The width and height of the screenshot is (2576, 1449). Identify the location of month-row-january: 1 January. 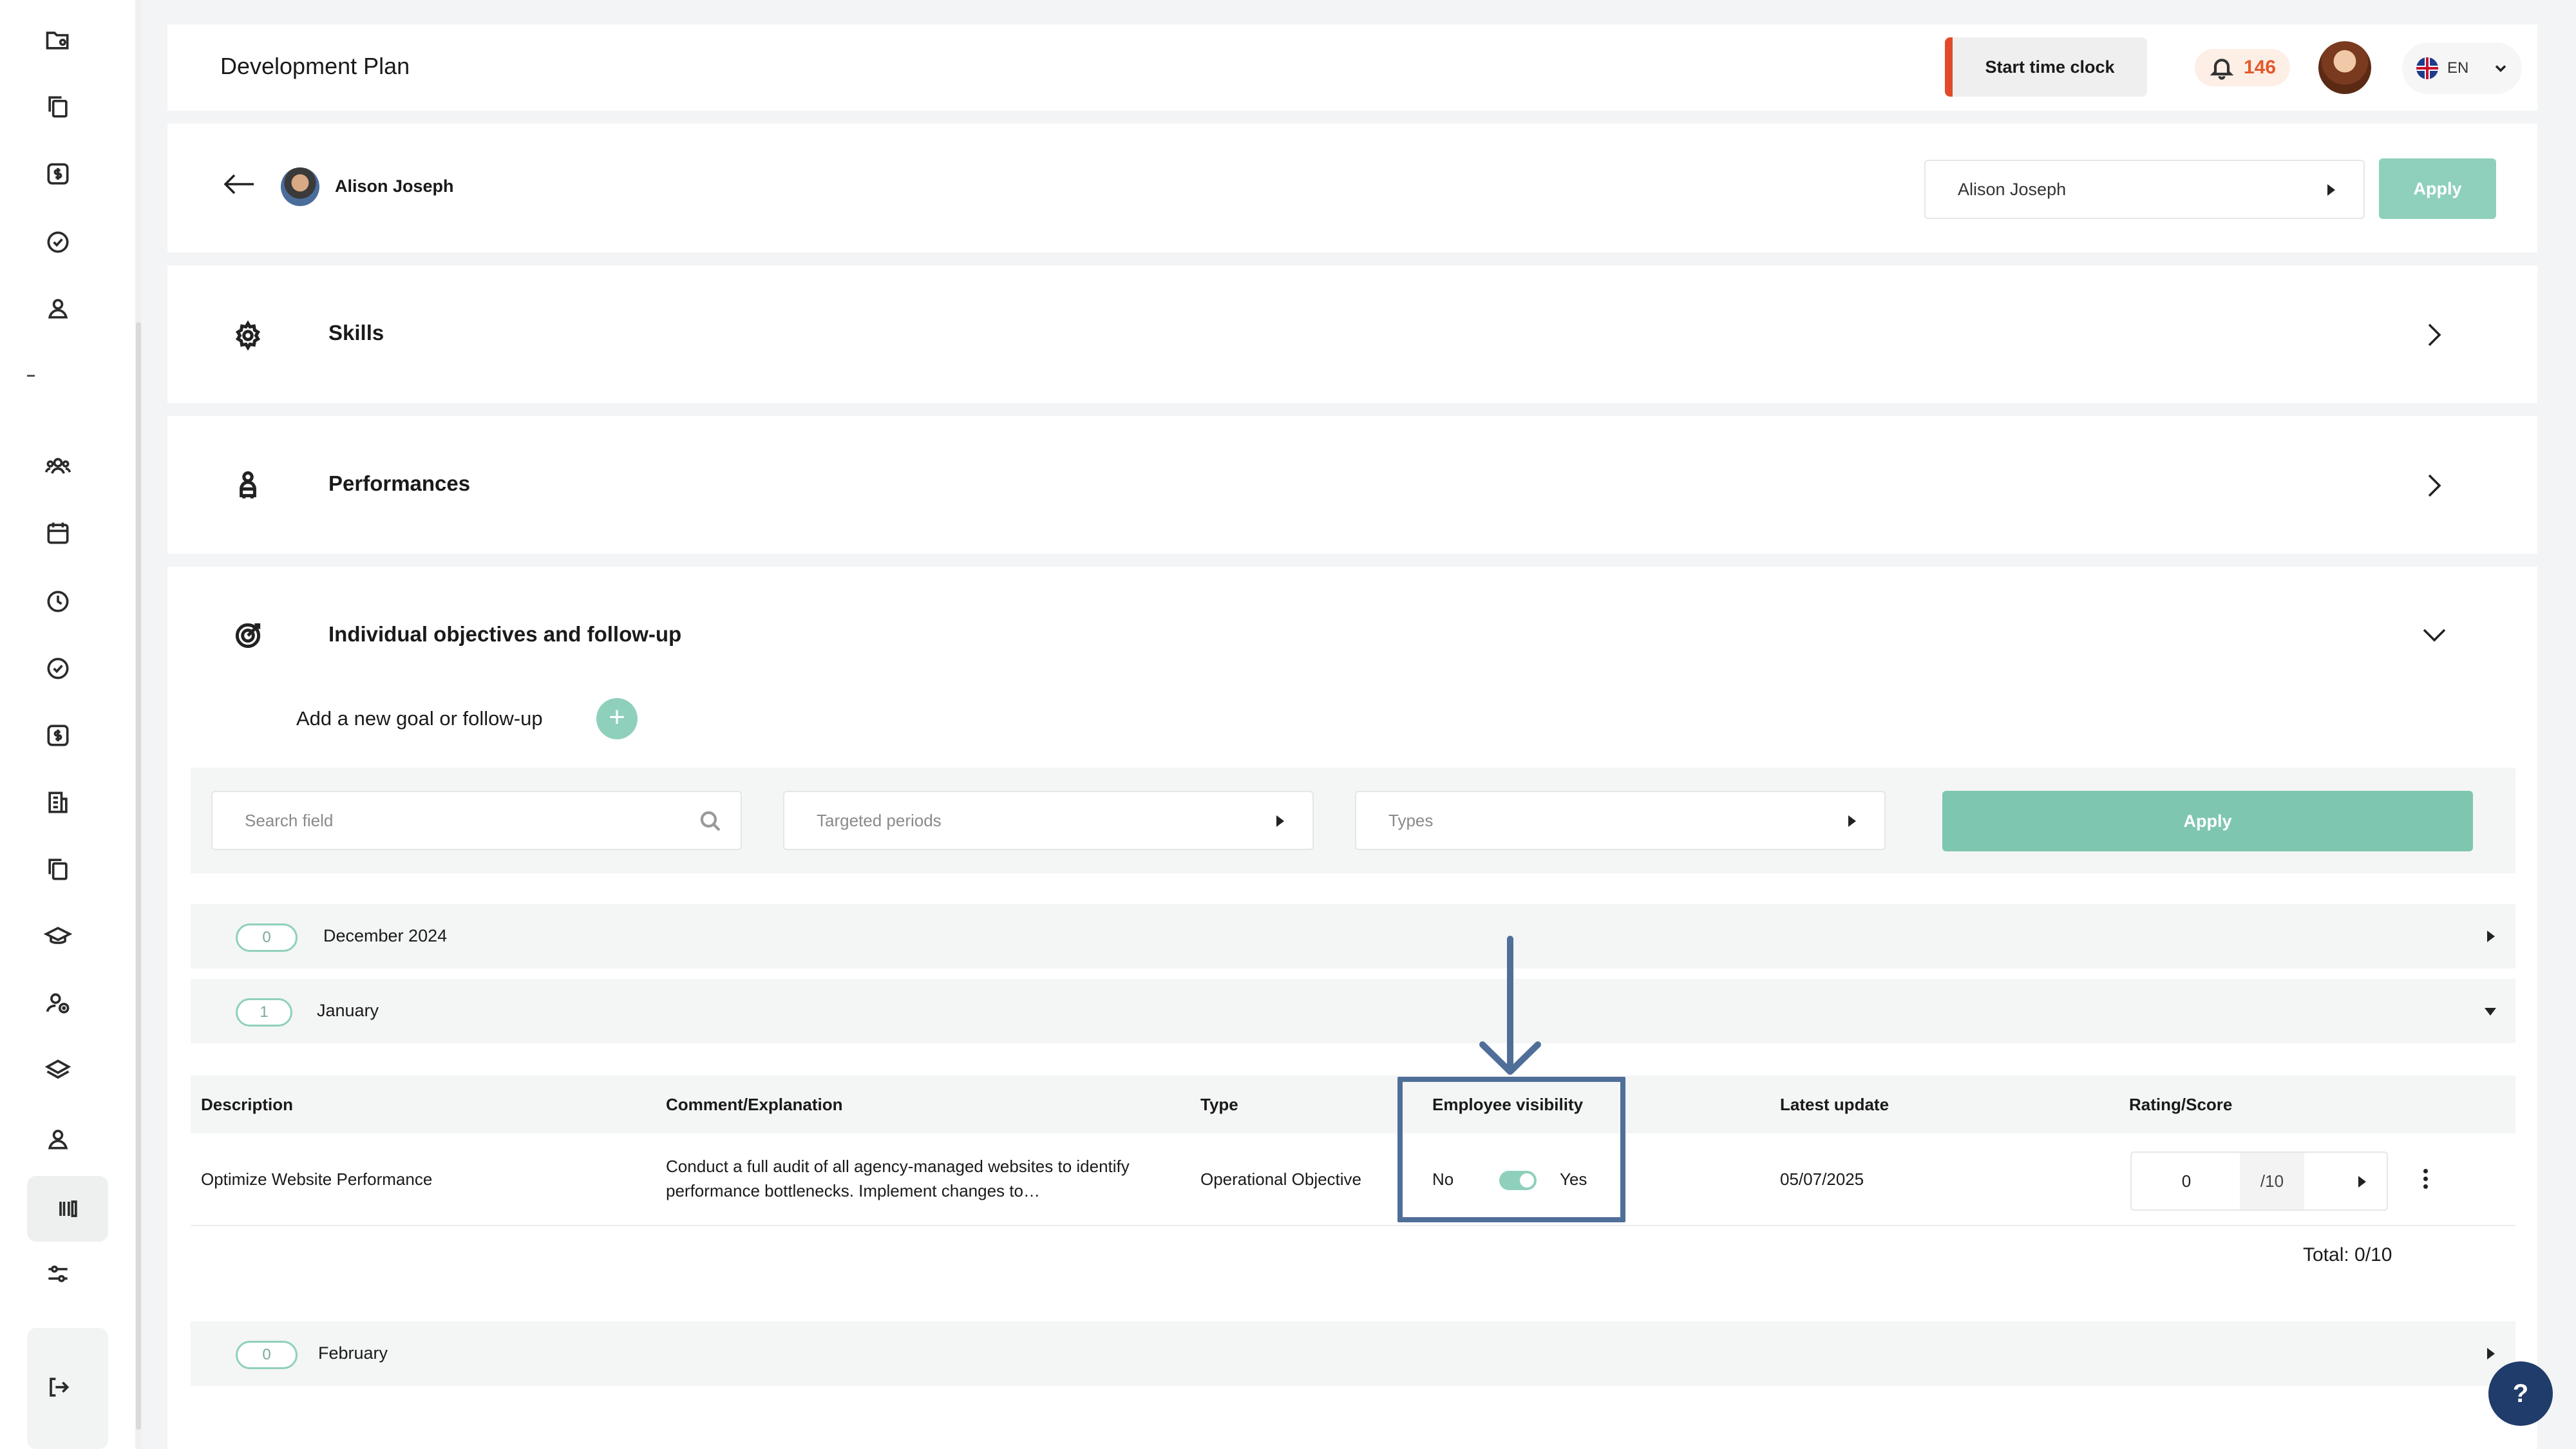
(1353, 1011).